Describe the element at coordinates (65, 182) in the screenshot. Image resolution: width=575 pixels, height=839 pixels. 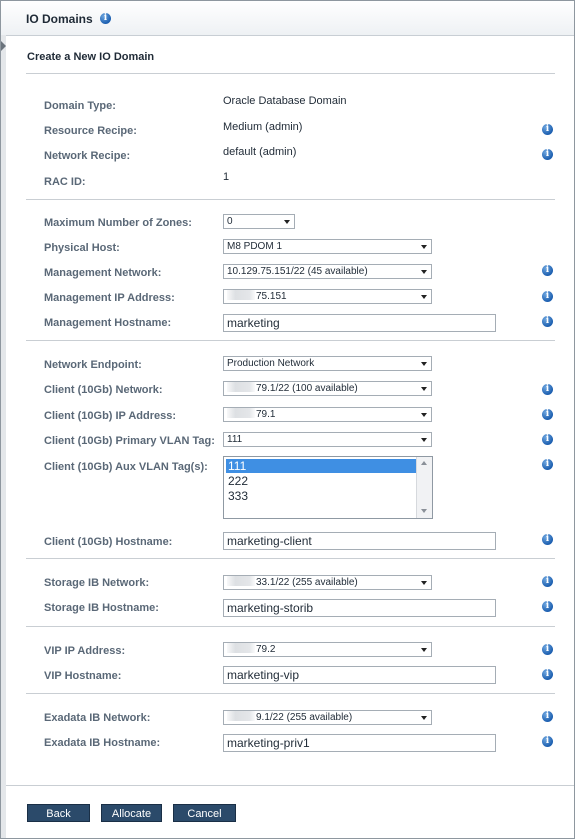
I see `rac-id-label: RAC ID:` at that location.